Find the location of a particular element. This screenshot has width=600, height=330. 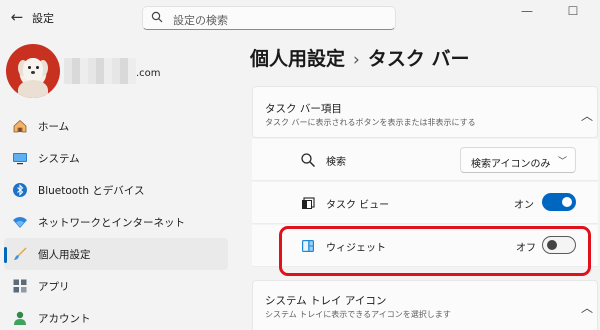

avatar is located at coordinates (33, 71).